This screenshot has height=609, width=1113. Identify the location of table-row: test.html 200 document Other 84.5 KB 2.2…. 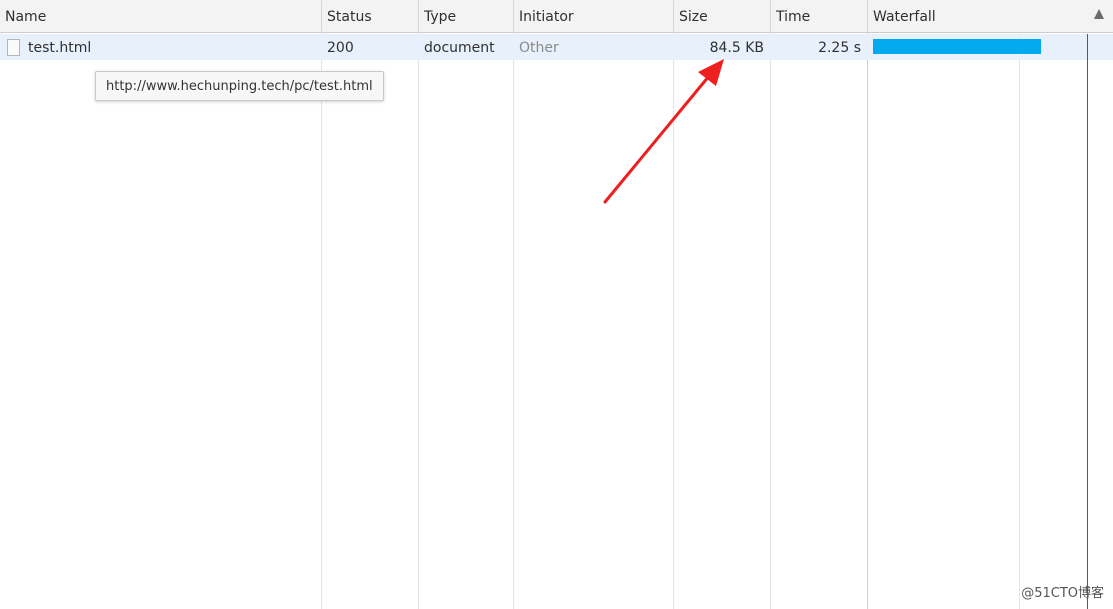
(556, 47).